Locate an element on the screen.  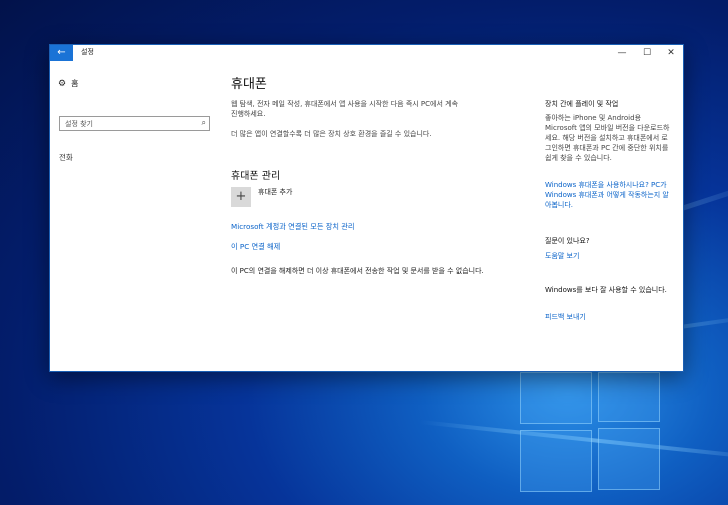
manage-devices-link: Microsoft 계정과 연결된 모든 장치 관리 is located at coordinates (292, 227).